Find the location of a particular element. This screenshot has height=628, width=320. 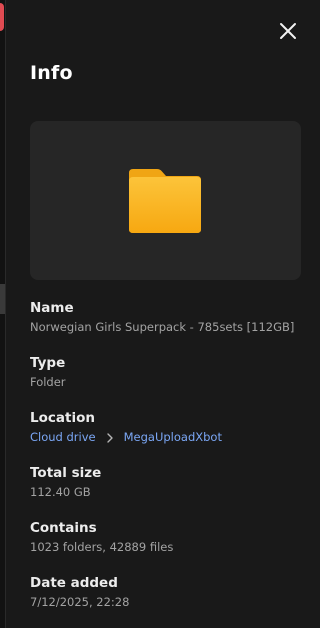

breadcrumb-link-megauploadxbot: MegaUploadXbot is located at coordinates (173, 437).